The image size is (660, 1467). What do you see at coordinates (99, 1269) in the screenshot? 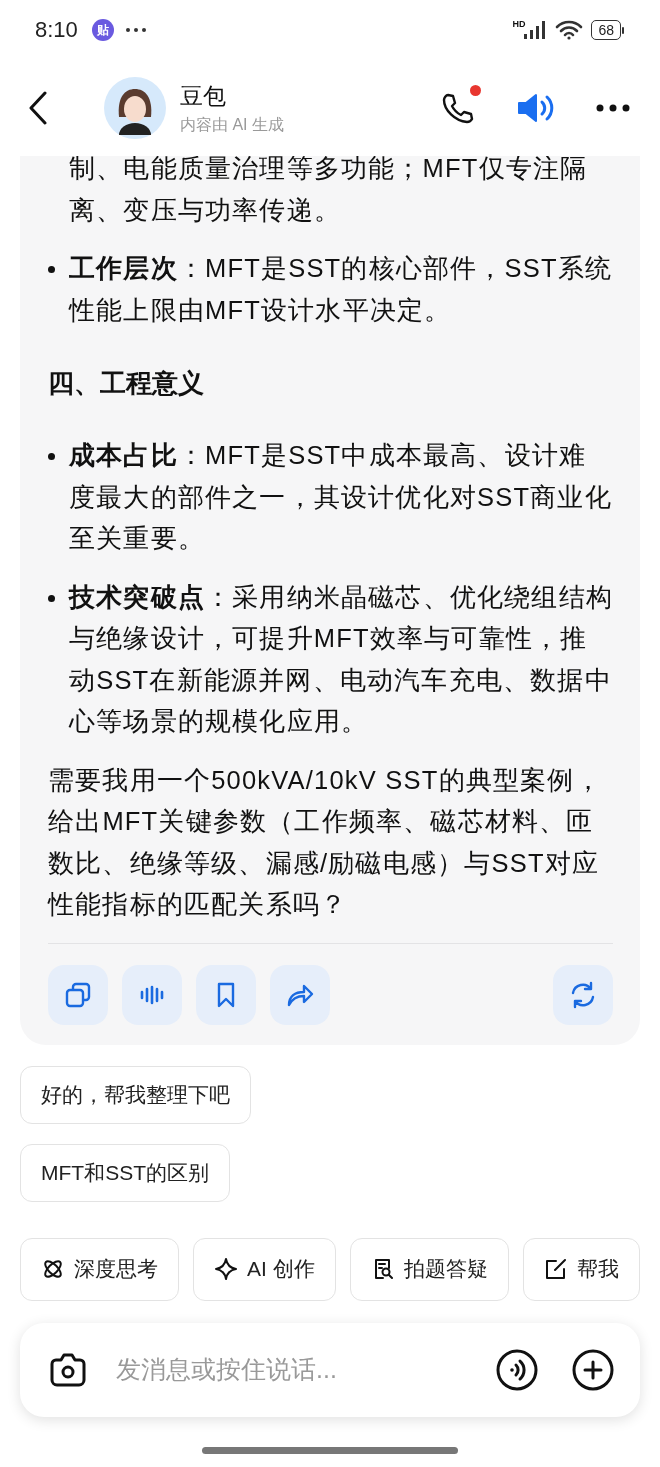
I see `tool-chip: 深度思考` at bounding box center [99, 1269].